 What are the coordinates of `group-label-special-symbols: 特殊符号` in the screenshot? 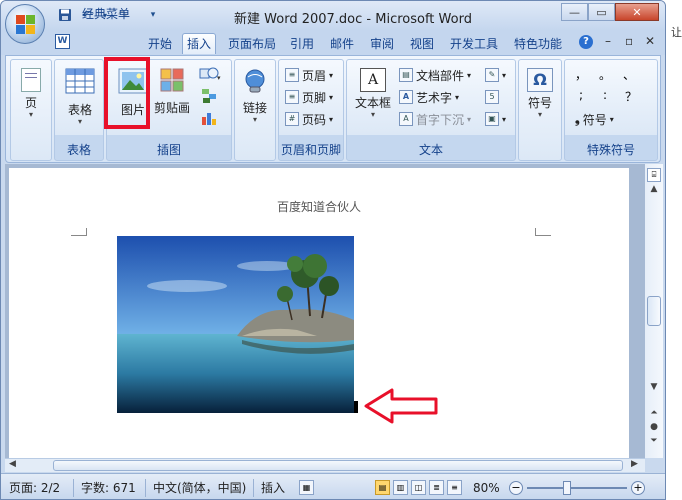 It's located at (610, 150).